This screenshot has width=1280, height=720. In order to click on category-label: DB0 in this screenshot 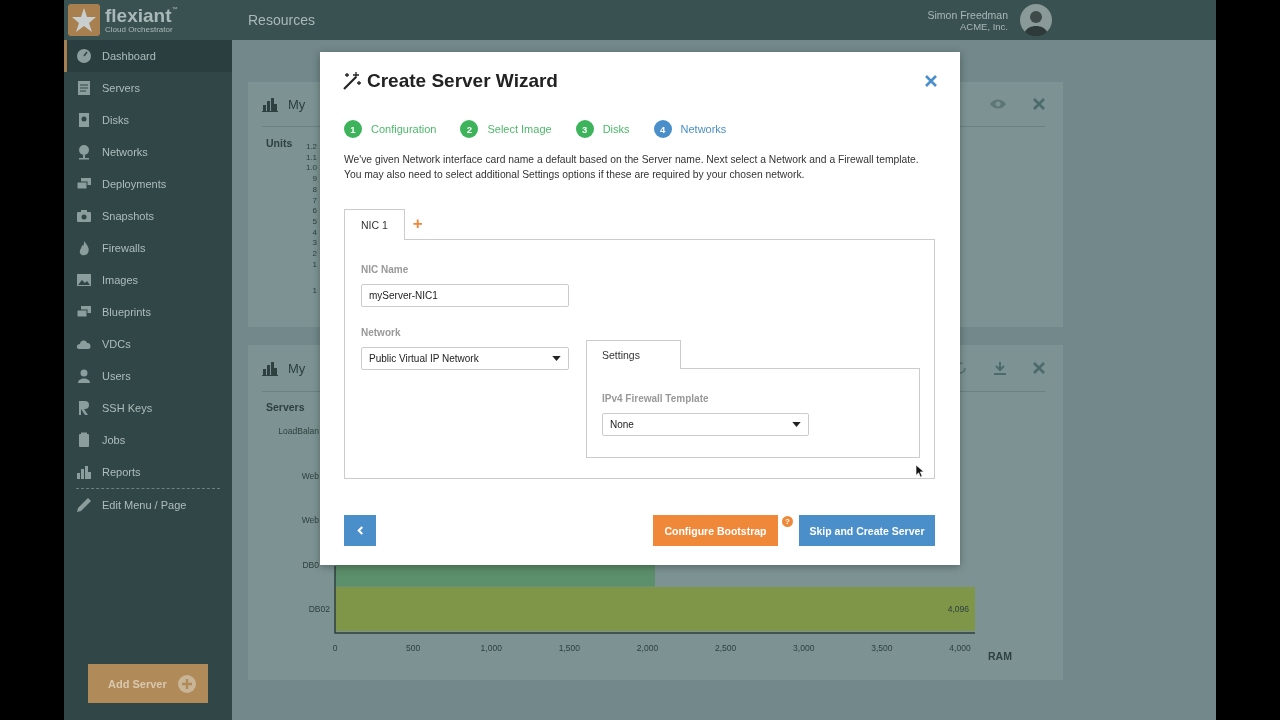, I will do `click(310, 564)`.